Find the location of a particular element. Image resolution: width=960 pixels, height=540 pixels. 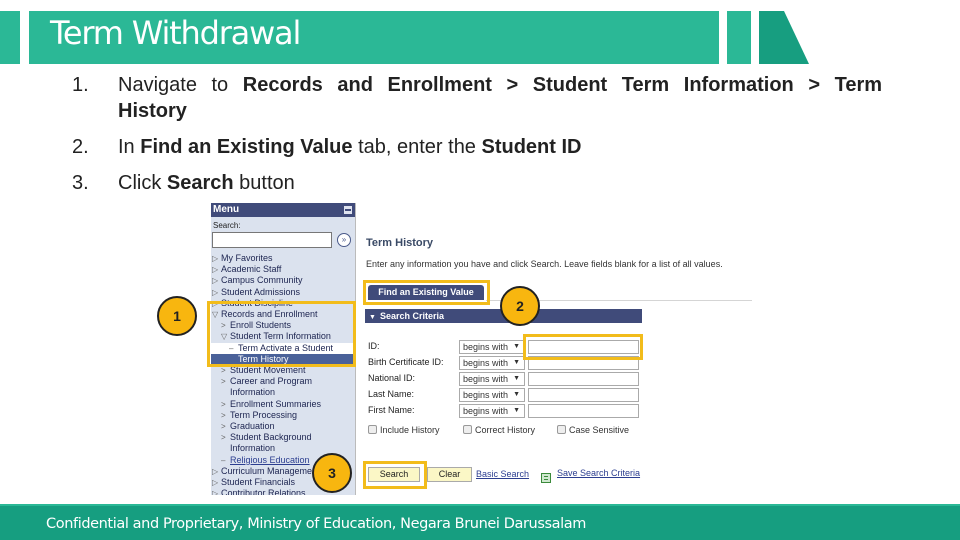

menu-item-label: Student Background is located at coordinates (271, 437).